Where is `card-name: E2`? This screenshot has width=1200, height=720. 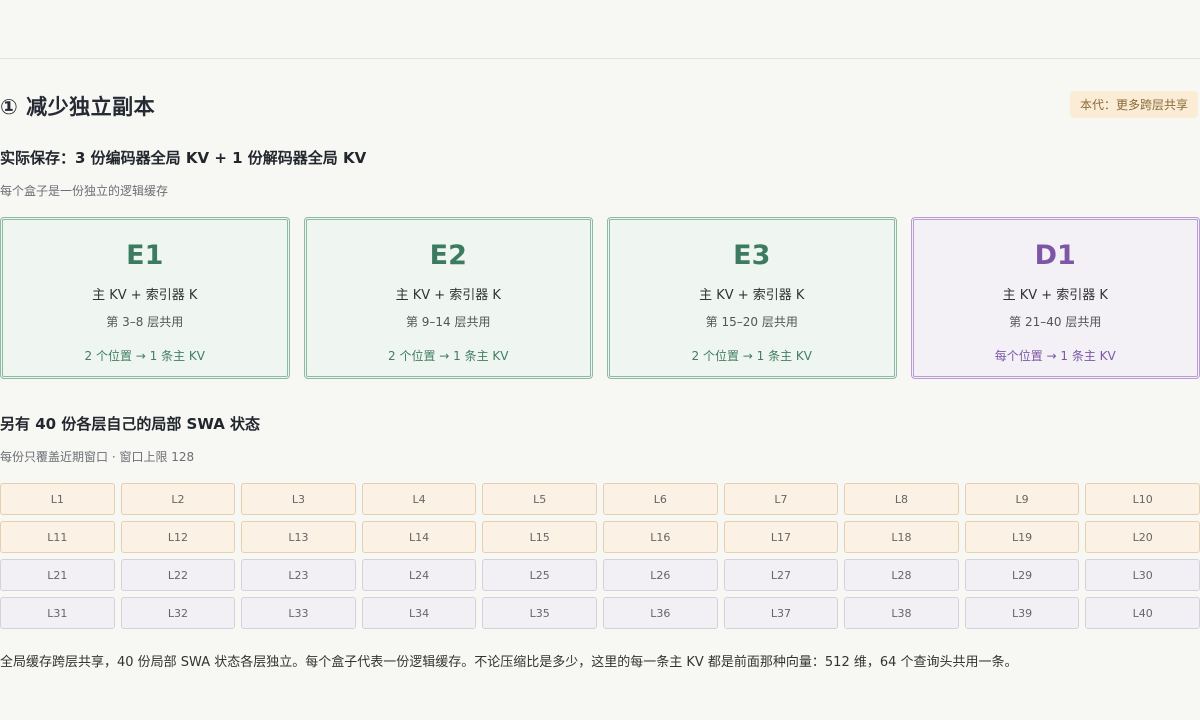 card-name: E2 is located at coordinates (448, 255).